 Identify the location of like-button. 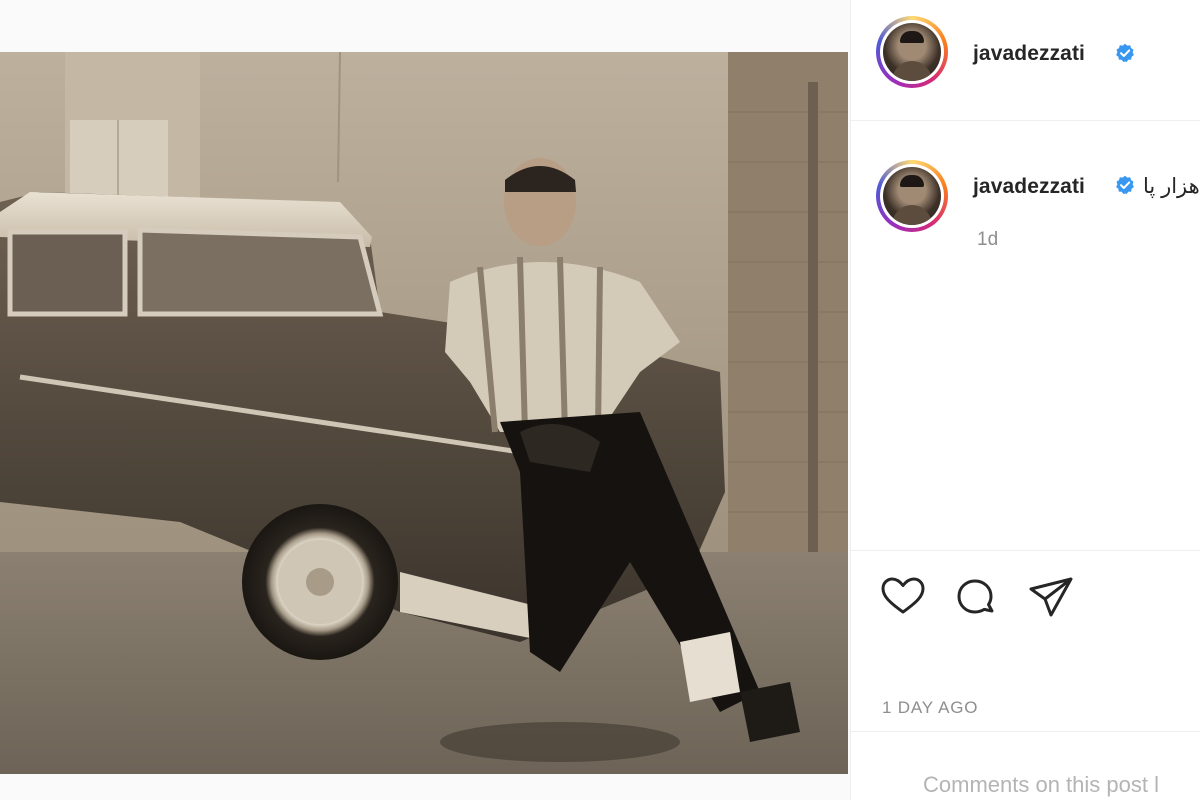
(903, 597).